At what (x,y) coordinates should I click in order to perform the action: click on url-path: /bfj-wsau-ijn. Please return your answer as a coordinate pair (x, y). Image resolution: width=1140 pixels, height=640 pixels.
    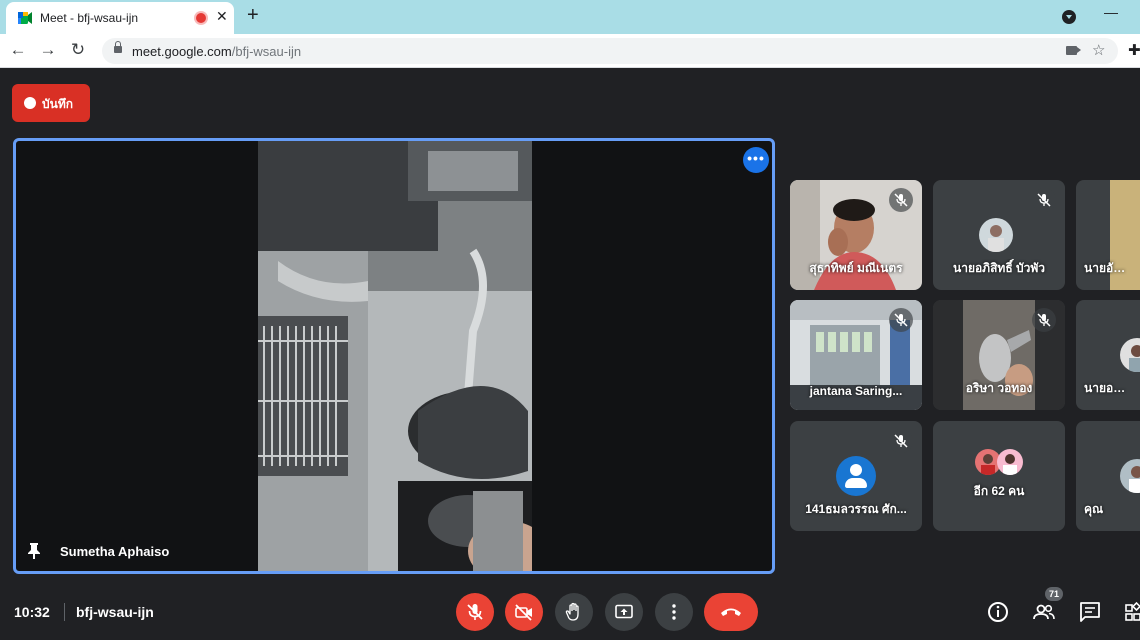
    Looking at the image, I should click on (266, 51).